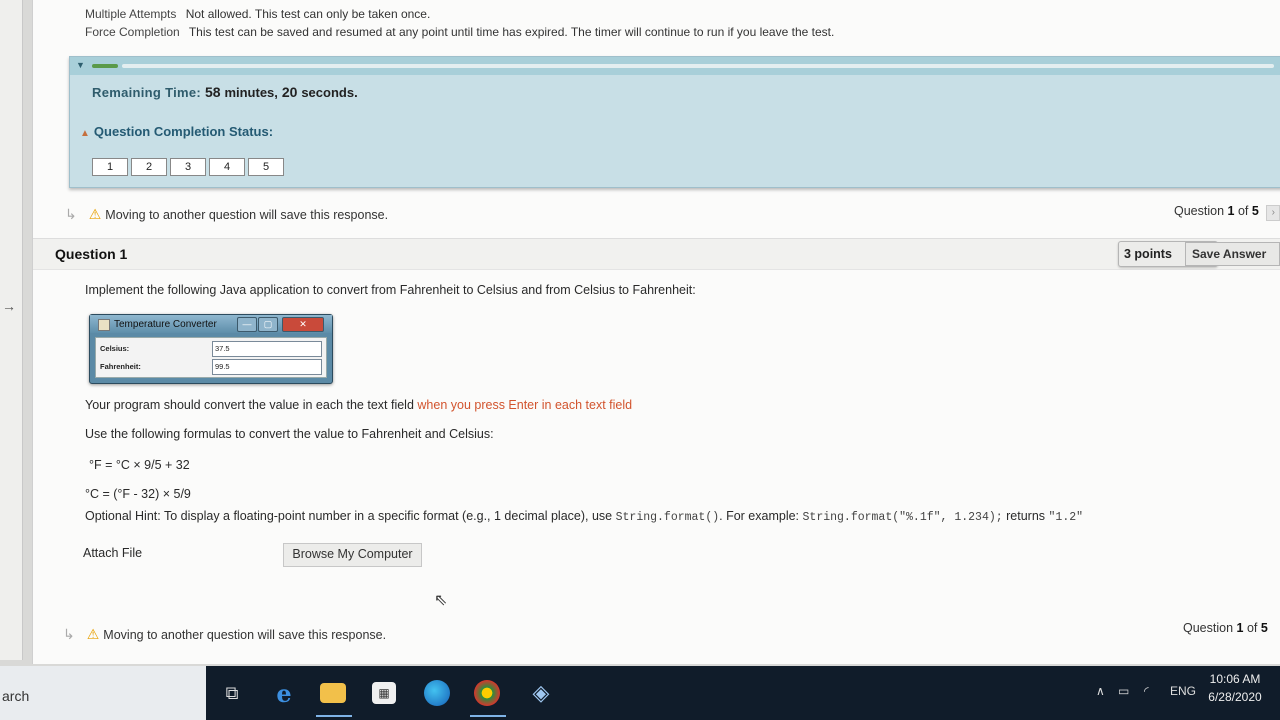 This screenshot has width=1280, height=720. I want to click on chrome-icon, so click(487, 693).